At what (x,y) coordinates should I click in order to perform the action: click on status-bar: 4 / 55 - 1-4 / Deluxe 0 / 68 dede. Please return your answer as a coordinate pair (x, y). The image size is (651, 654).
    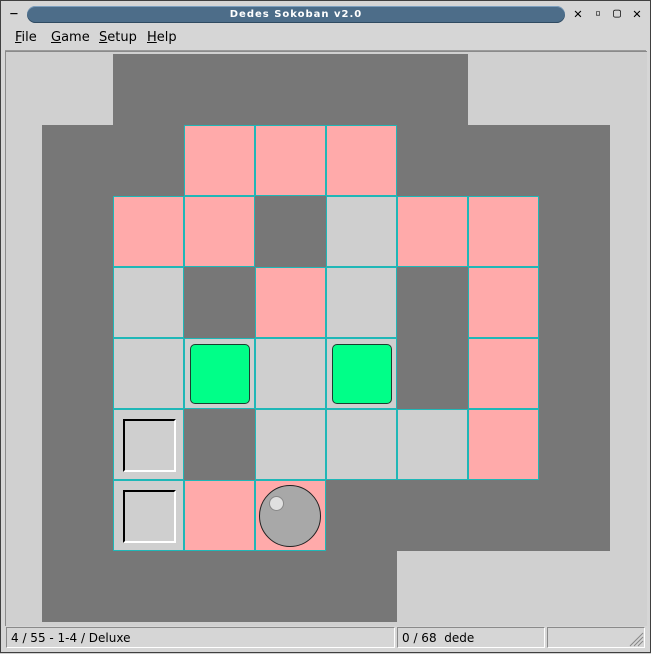
    Looking at the image, I should click on (325, 638).